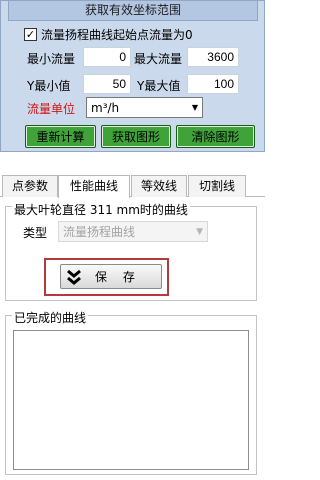 The image size is (320, 480). I want to click on tab-performance-curve: 性能曲线, so click(94, 186).